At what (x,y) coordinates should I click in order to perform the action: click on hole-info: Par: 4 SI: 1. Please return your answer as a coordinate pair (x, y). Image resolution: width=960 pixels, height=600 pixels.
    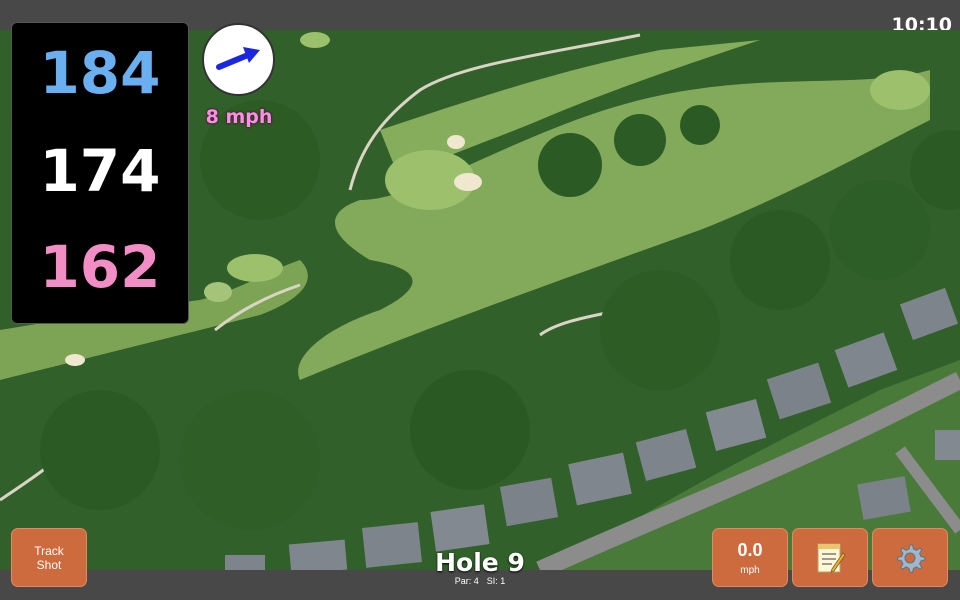
    Looking at the image, I should click on (480, 581).